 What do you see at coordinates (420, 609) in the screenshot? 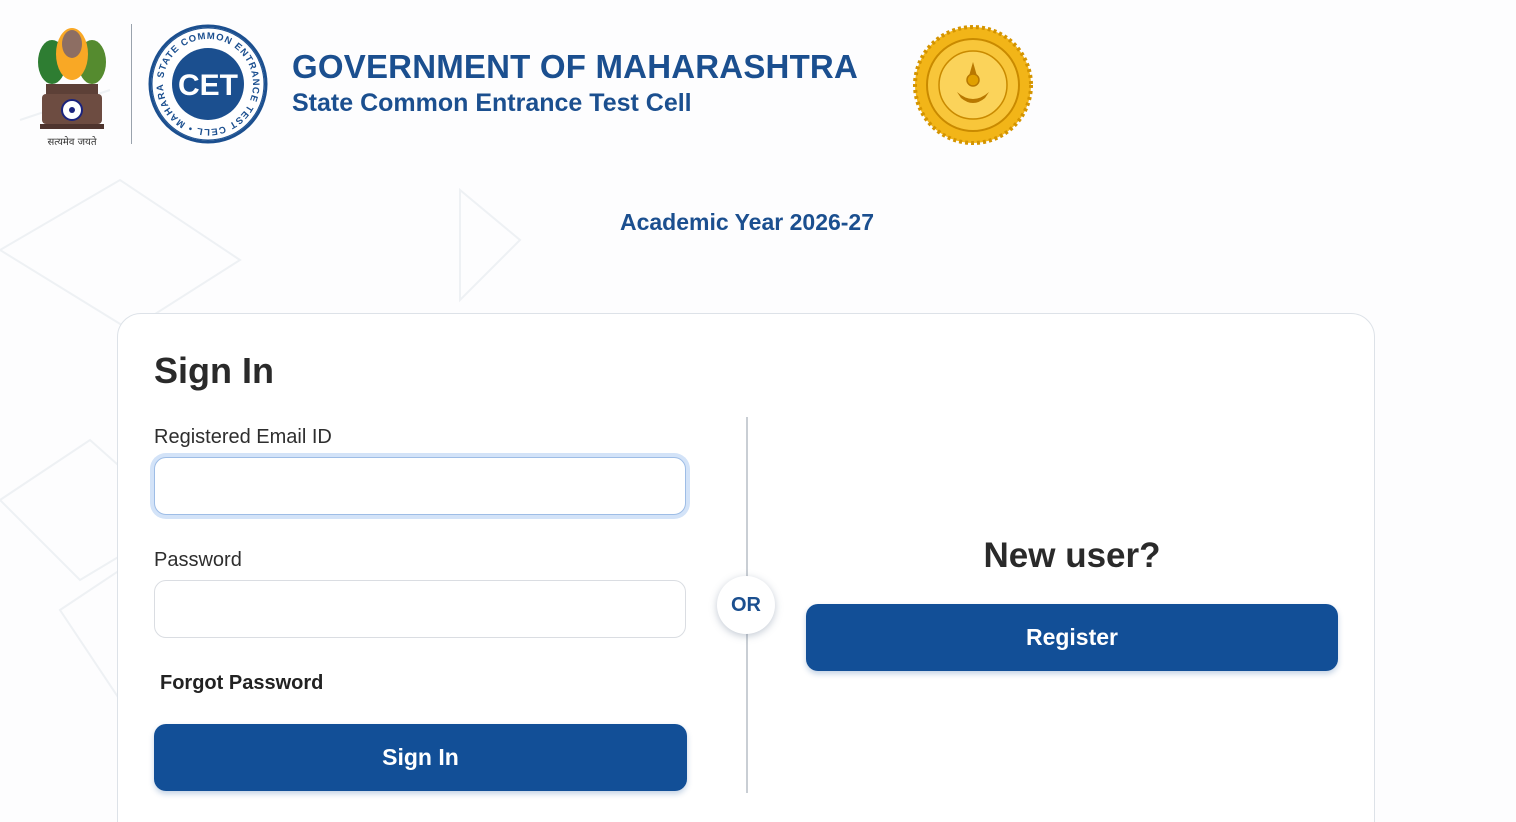
I see `password-input` at bounding box center [420, 609].